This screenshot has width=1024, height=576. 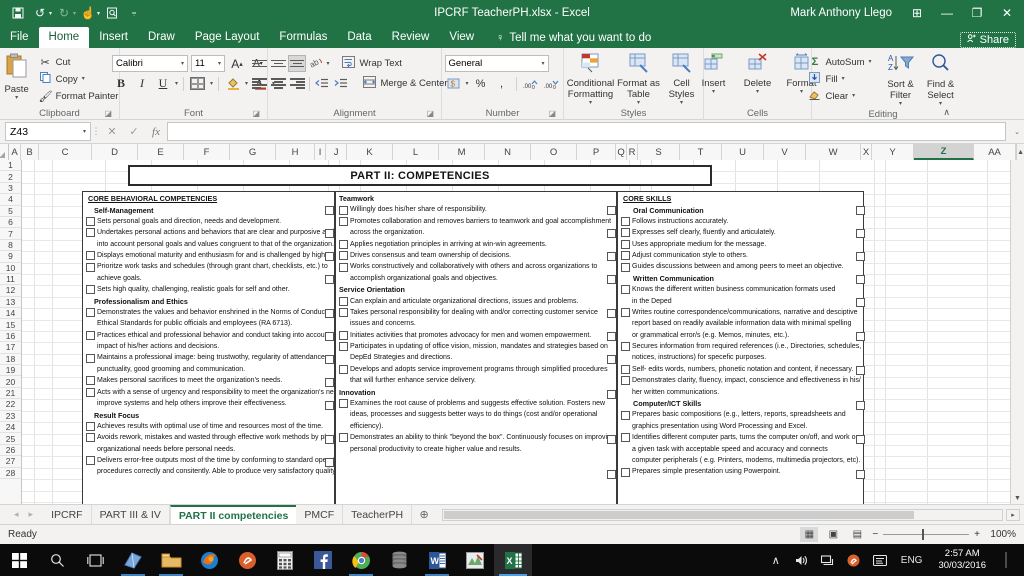 What do you see at coordinates (327, 63) in the screenshot?
I see `orientation-dropdown-icon: ▾` at bounding box center [327, 63].